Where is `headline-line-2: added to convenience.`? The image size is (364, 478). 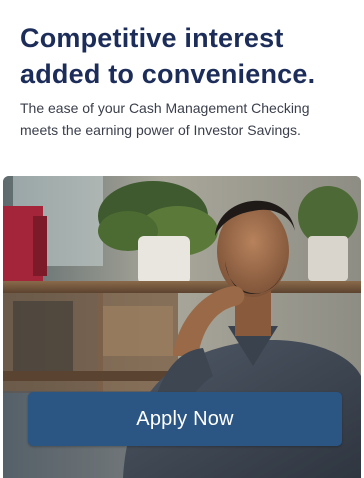
headline-line-2: added to convenience. is located at coordinates (168, 74).